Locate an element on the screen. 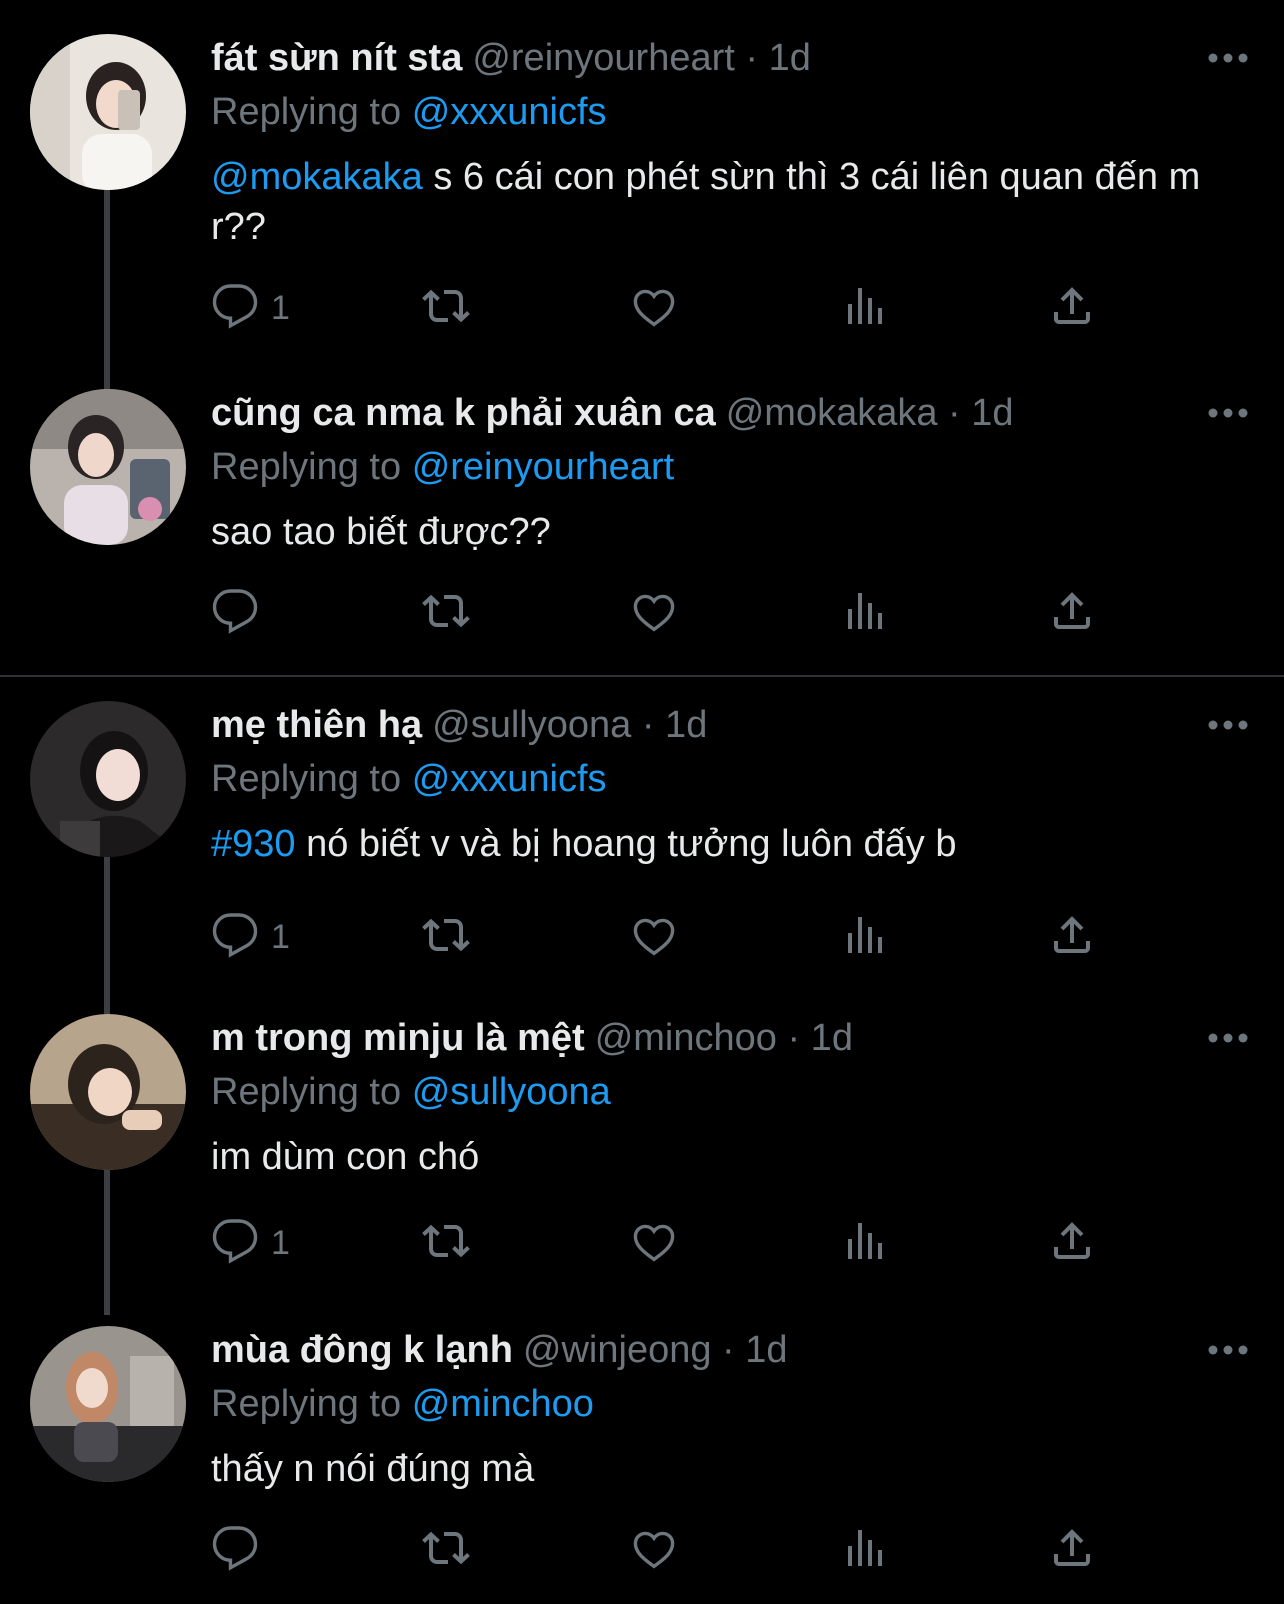  handle-time: @reinyourheart · 1d is located at coordinates (641, 58).